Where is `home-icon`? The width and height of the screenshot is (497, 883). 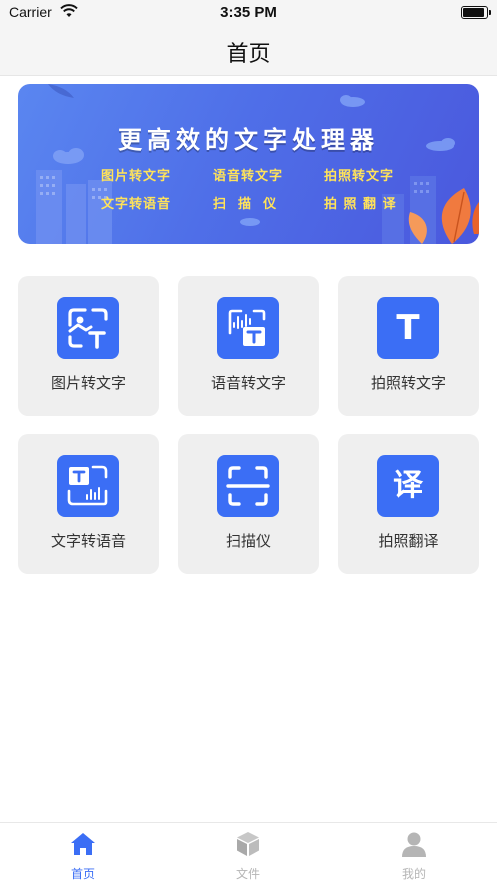
home-icon is located at coordinates (83, 844).